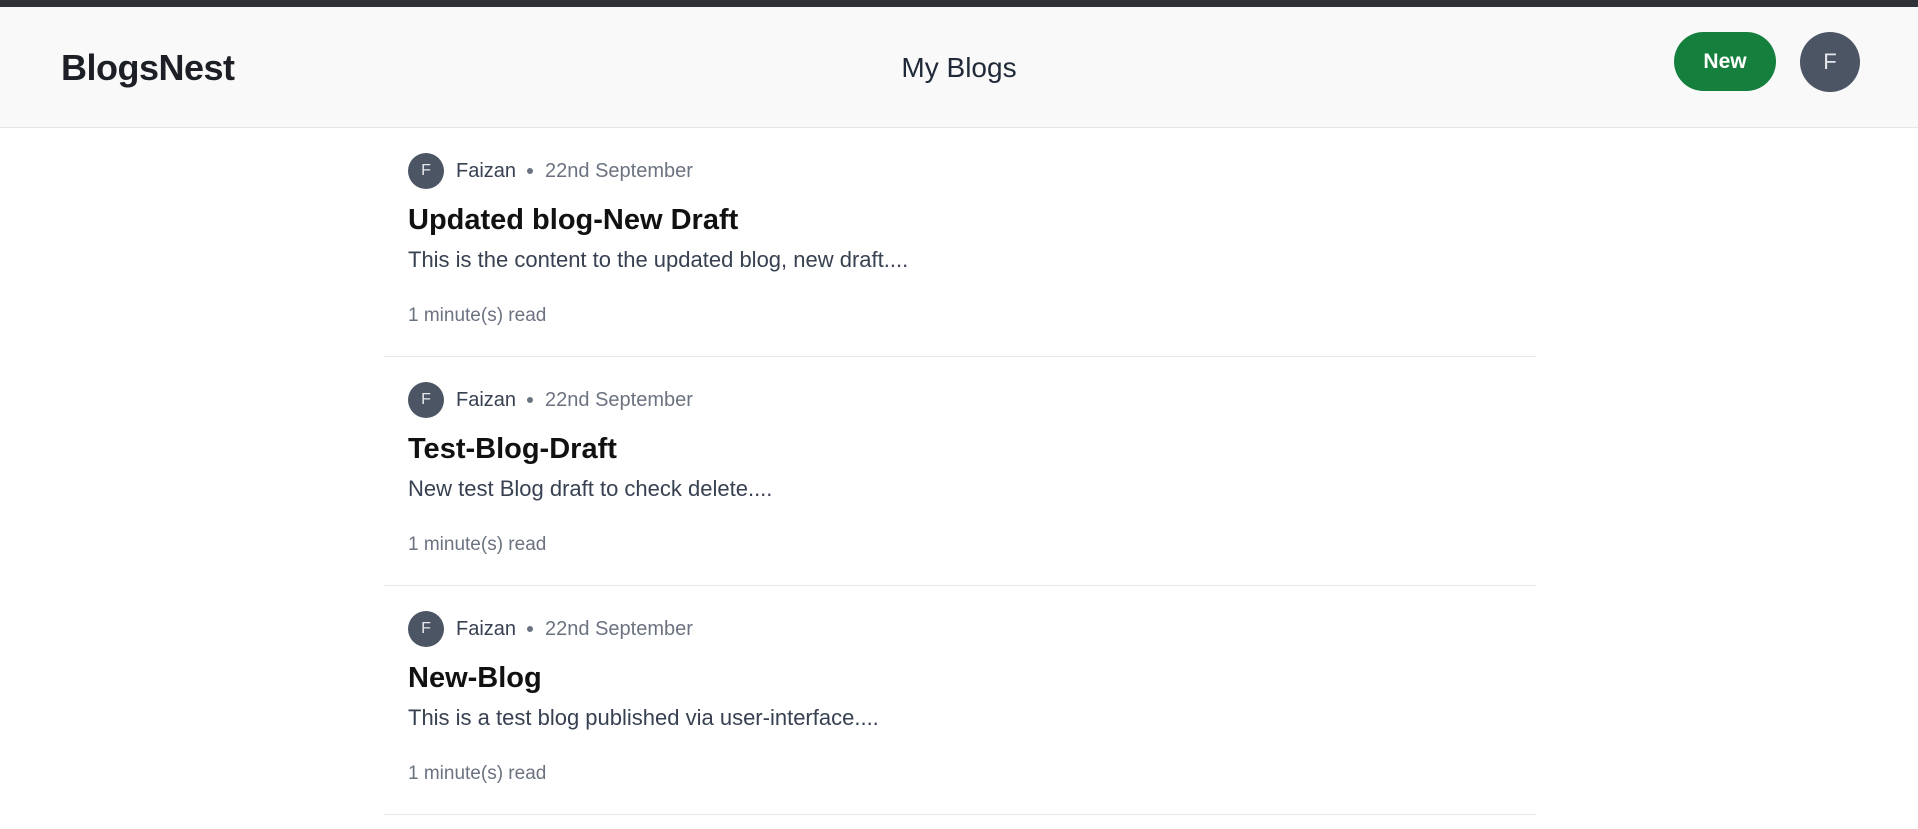 Image resolution: width=1918 pixels, height=829 pixels. I want to click on post-title: Test-Blog-Draft, so click(512, 449).